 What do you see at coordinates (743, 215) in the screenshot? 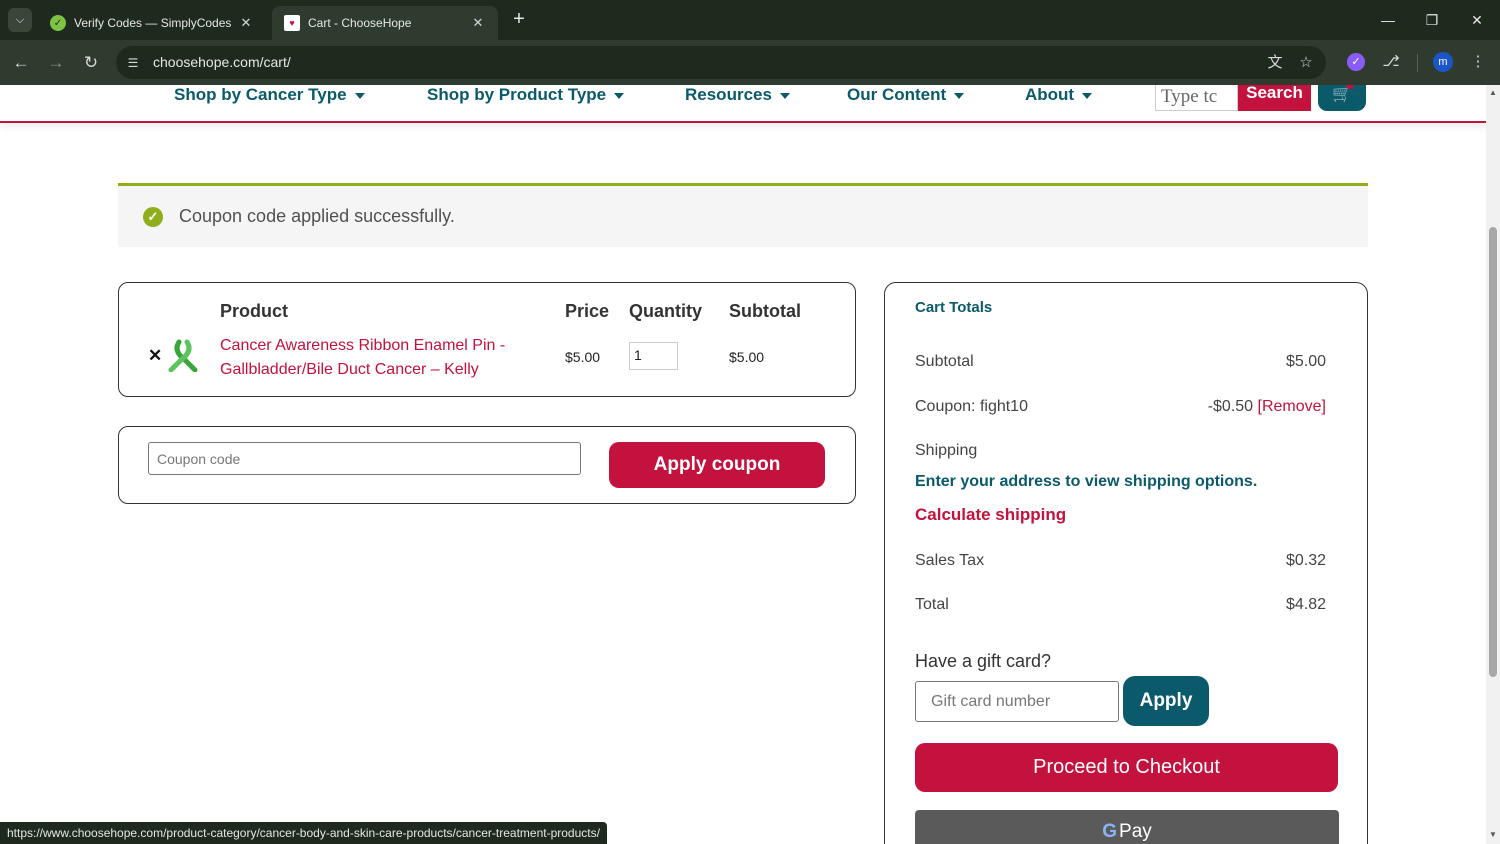
I see `coupon-success-notice: ✓ Coupon code applied successfully.` at bounding box center [743, 215].